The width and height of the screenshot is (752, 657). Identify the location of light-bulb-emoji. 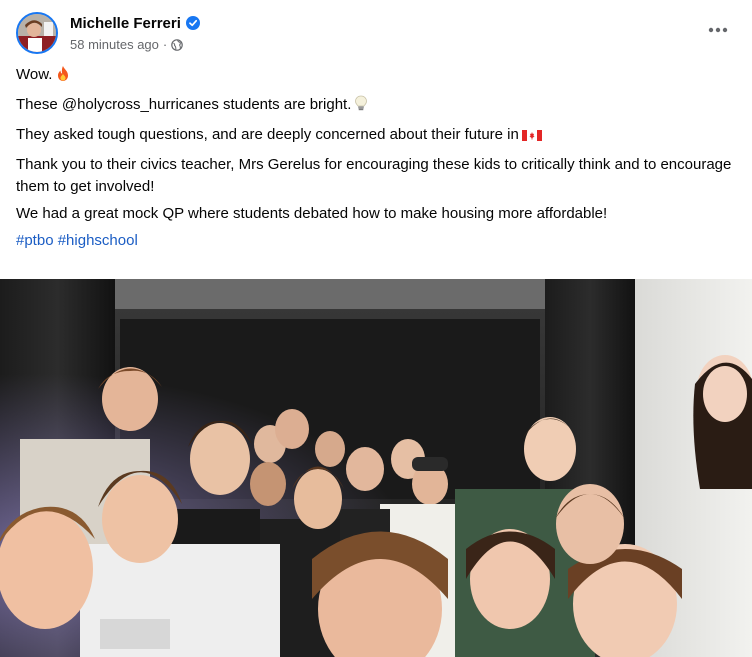
(361, 107).